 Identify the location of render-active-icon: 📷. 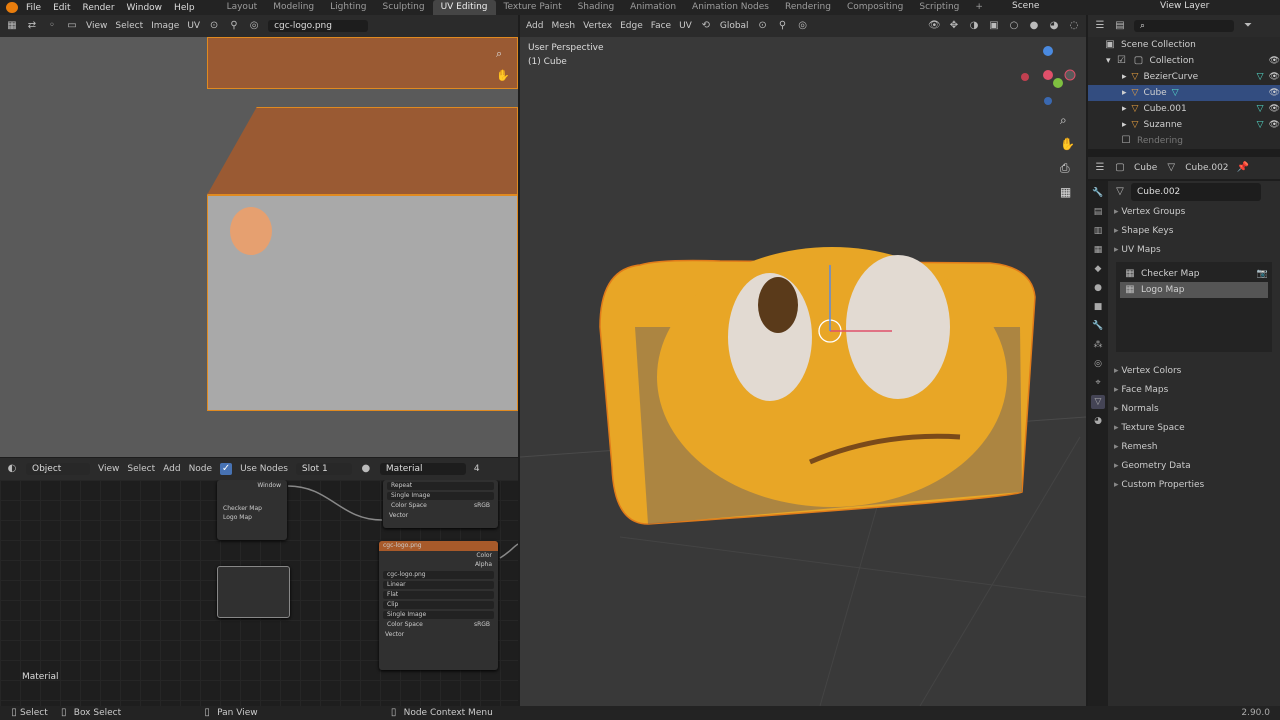
(1262, 274).